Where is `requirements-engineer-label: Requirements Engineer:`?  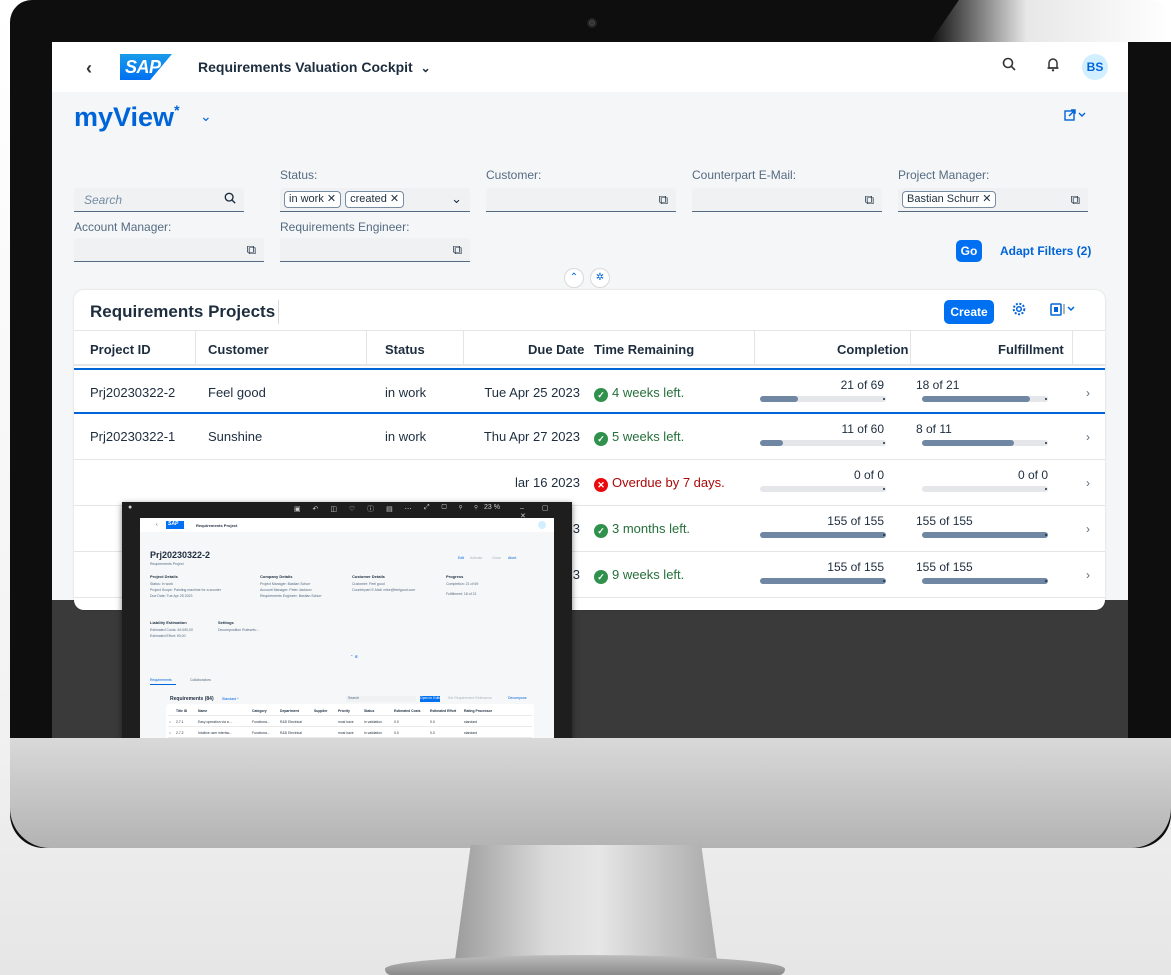 requirements-engineer-label: Requirements Engineer: is located at coordinates (345, 227).